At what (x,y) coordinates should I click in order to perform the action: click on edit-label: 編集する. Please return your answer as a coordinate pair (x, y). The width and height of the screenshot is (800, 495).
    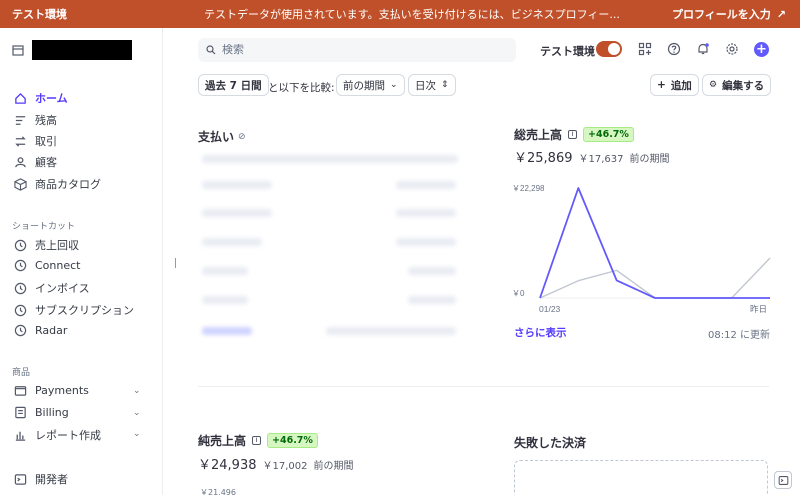
    Looking at the image, I should click on (743, 85).